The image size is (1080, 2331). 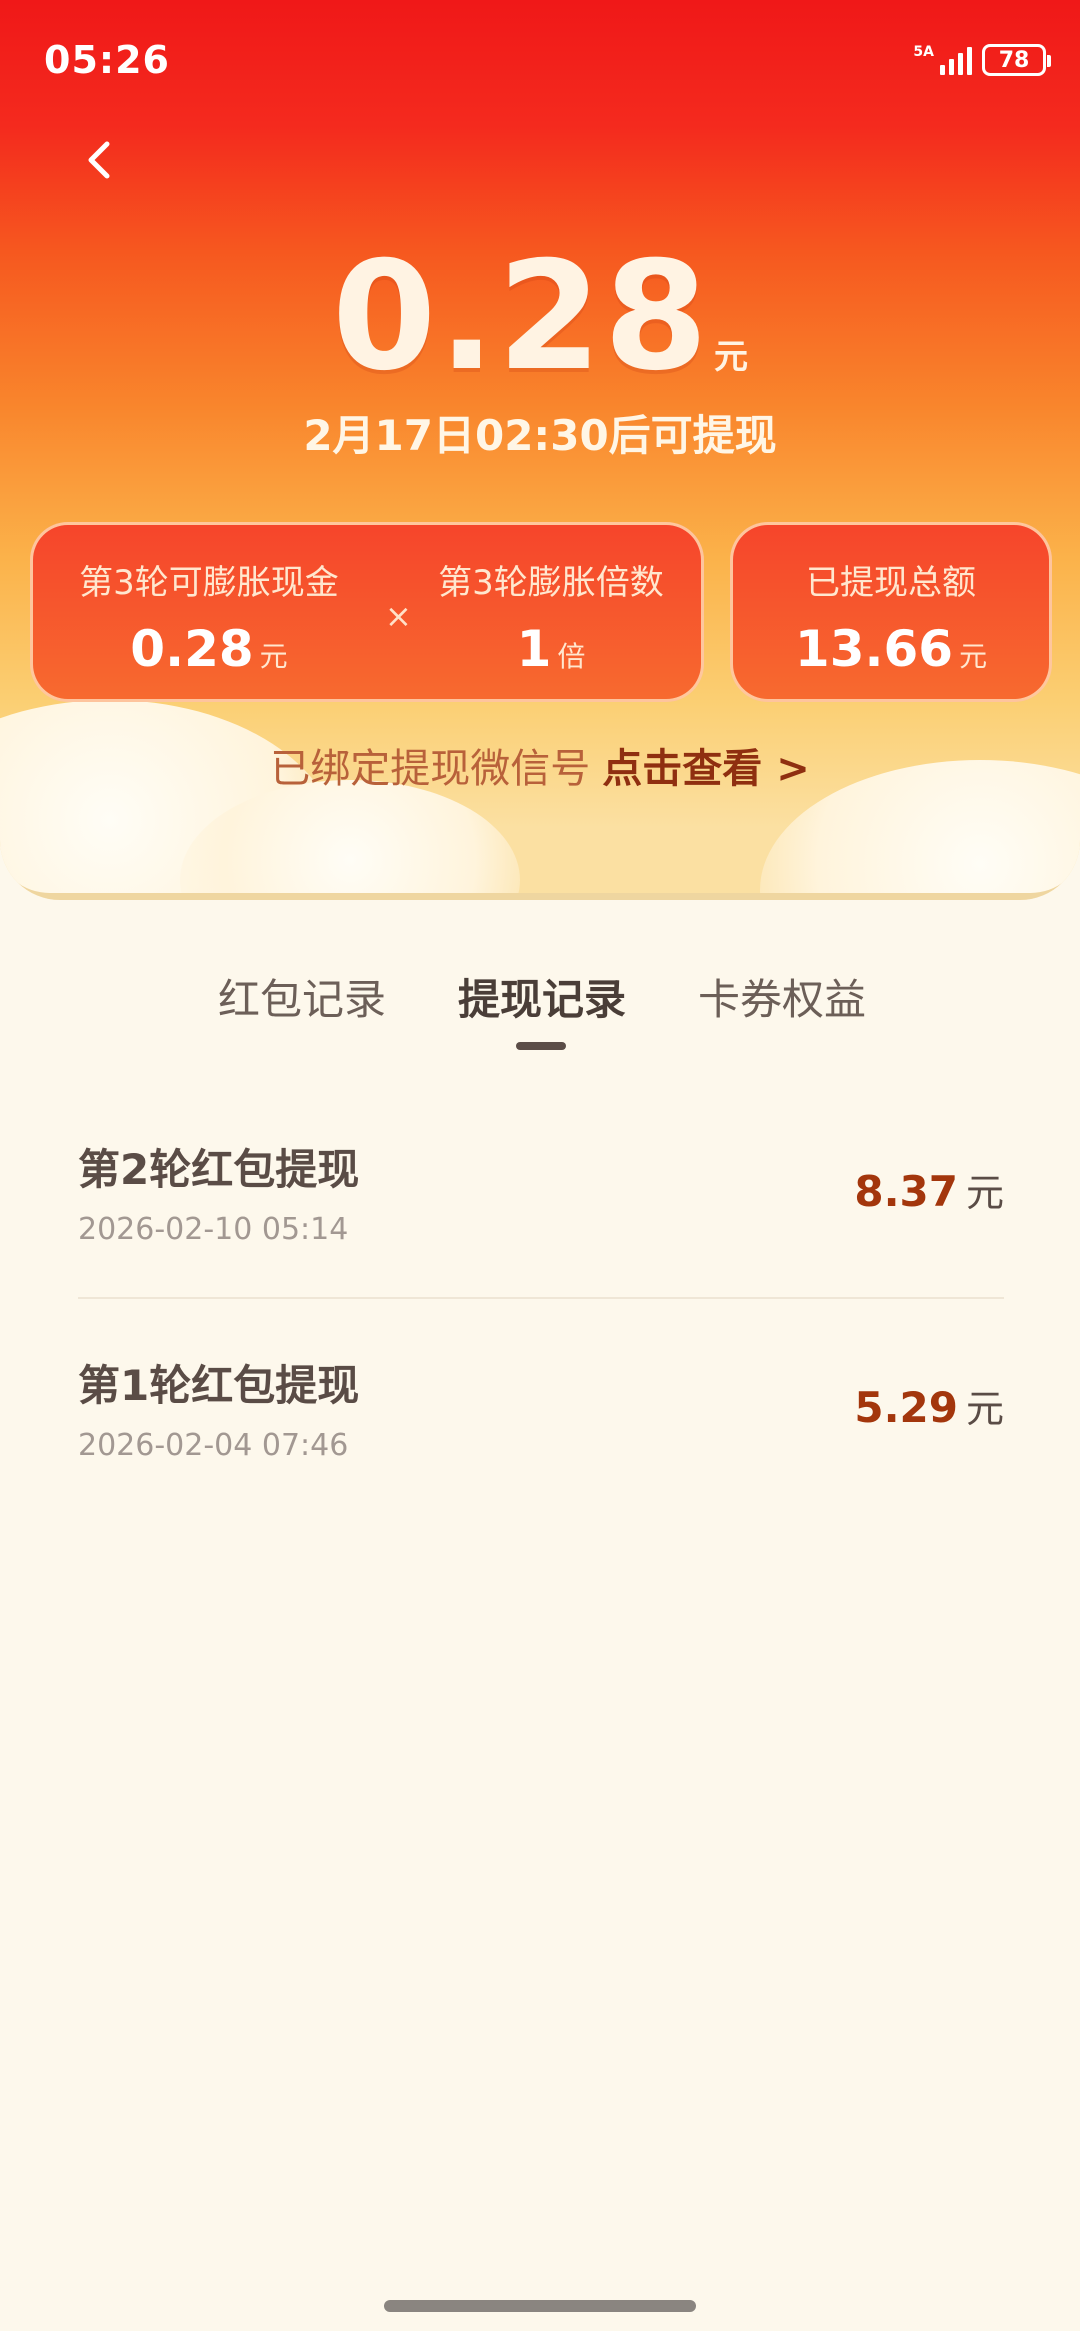 I want to click on total-withdrawn-label: 已提现总额, so click(x=891, y=583).